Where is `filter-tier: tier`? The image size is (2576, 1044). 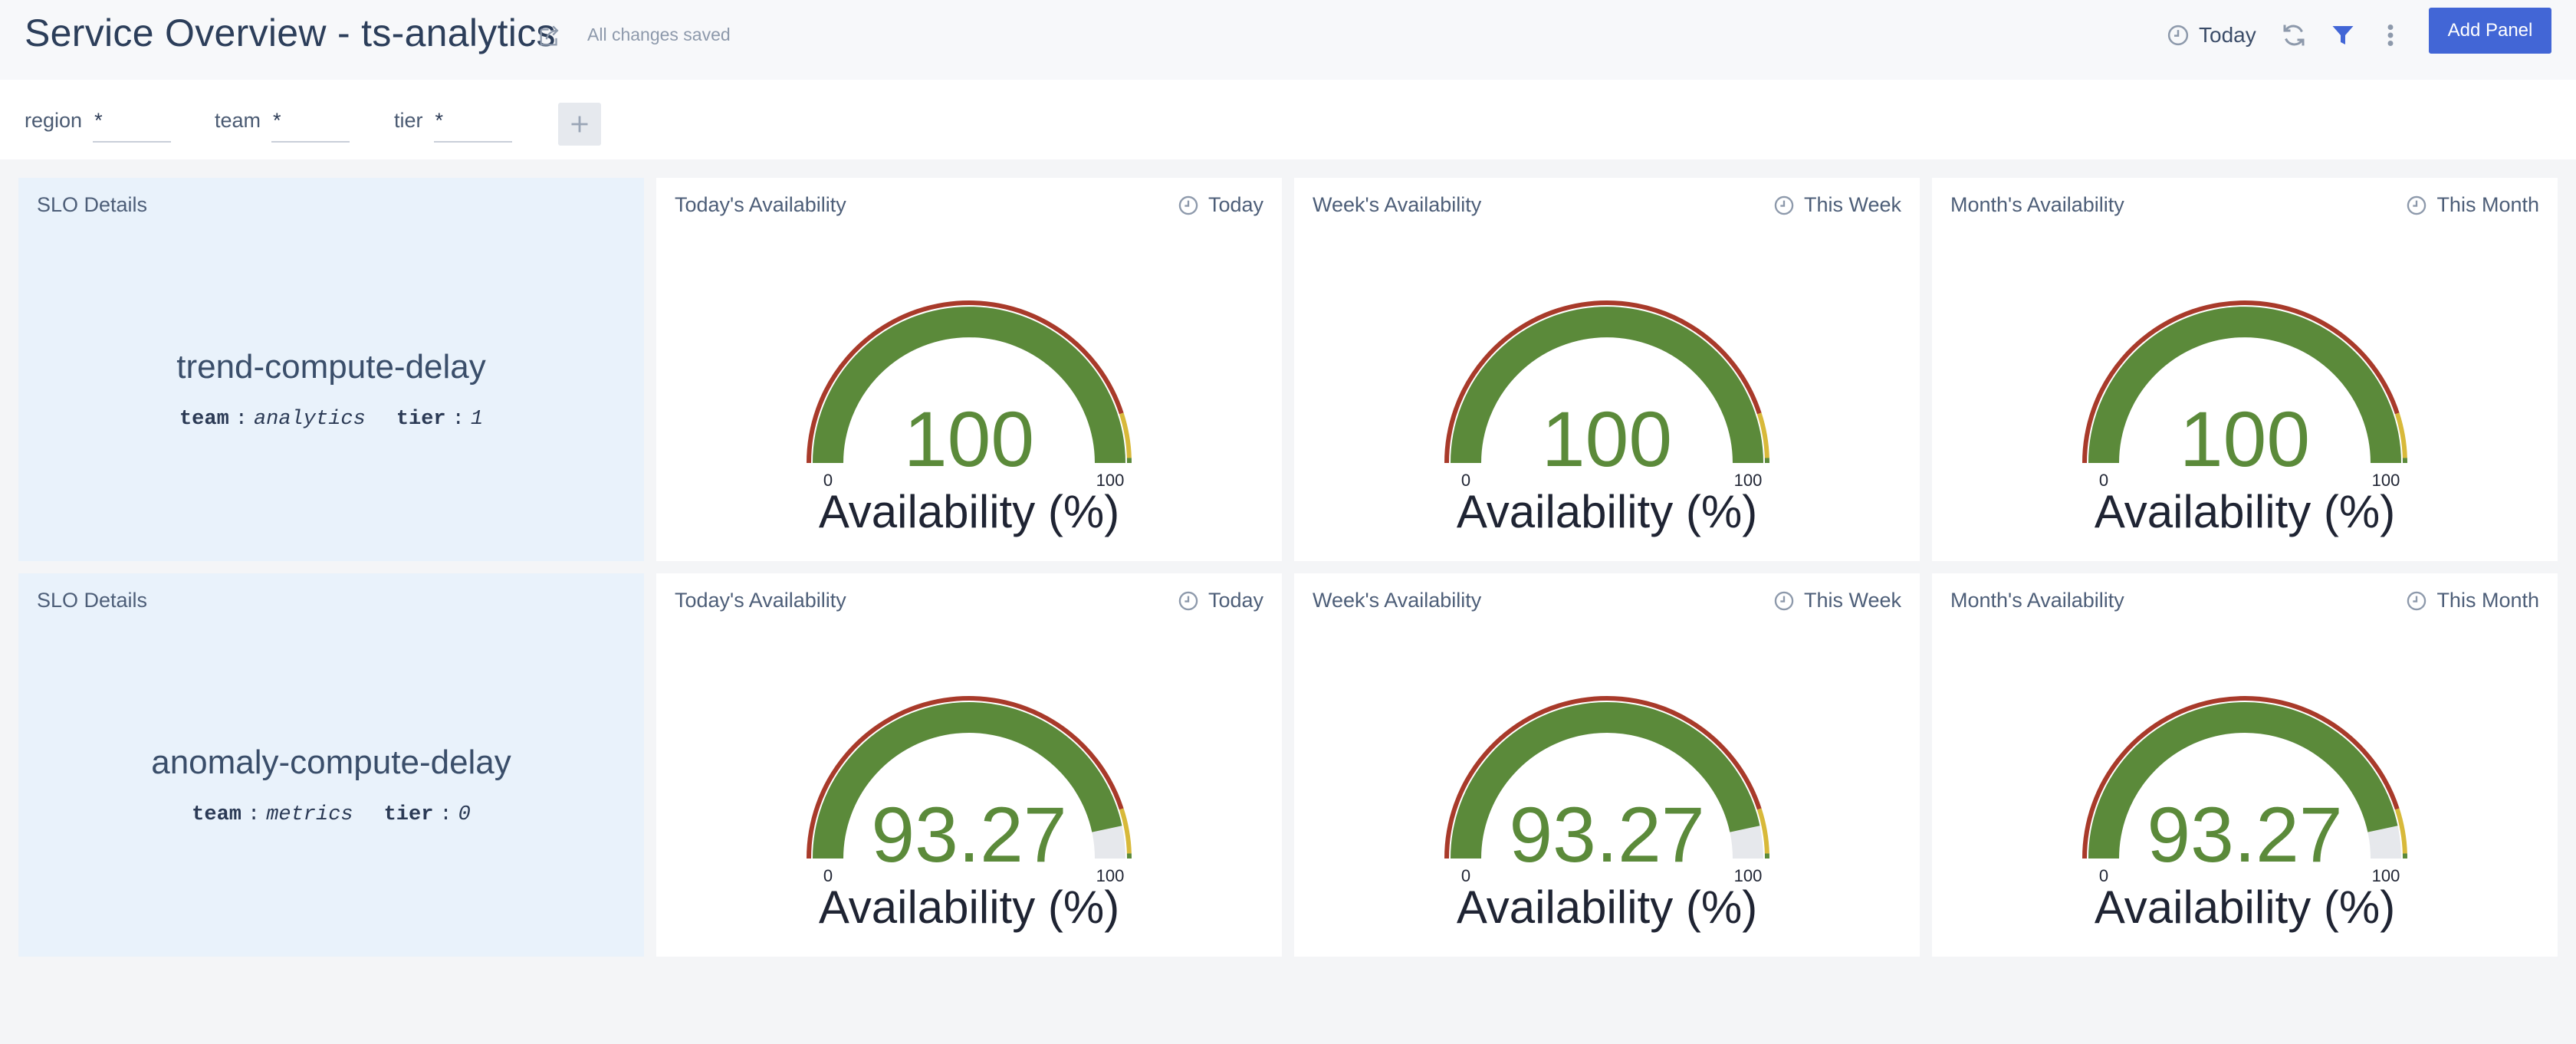 filter-tier: tier is located at coordinates (453, 124).